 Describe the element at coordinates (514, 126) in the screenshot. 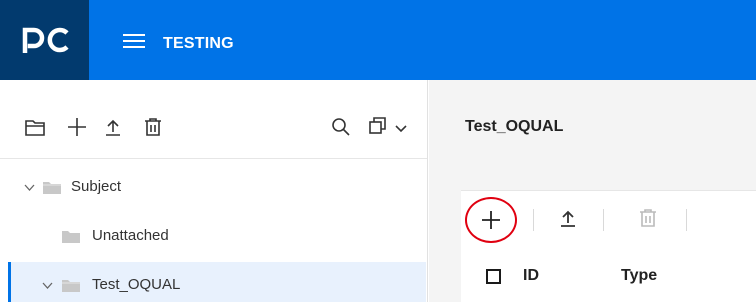

I see `page-title: Test_OQUAL` at that location.